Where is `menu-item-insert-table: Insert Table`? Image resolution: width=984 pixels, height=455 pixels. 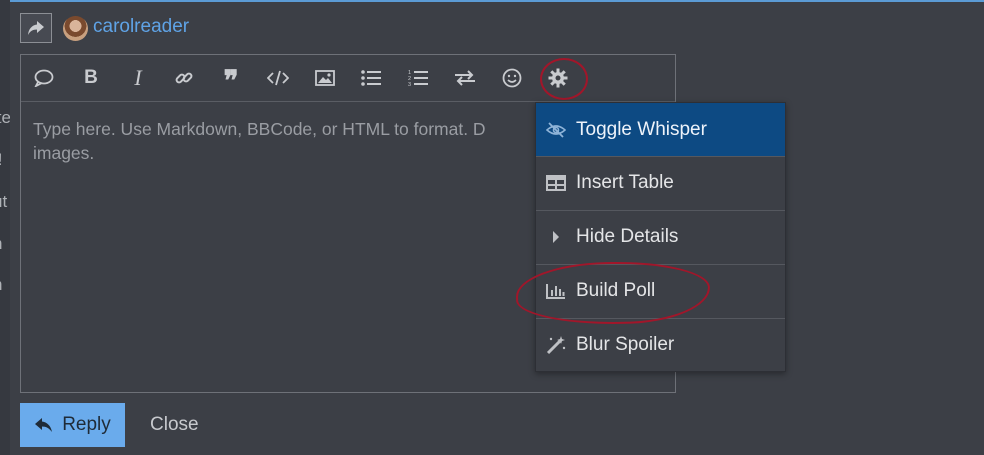
menu-item-insert-table: Insert Table is located at coordinates (660, 182).